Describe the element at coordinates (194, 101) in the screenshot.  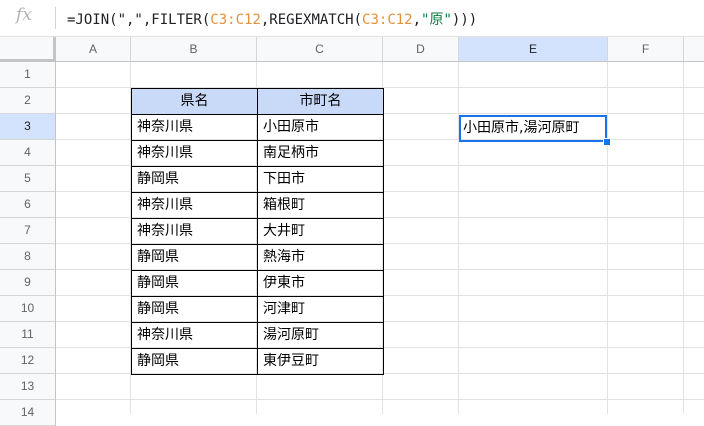
I see `table-header-prefecture: 県名` at that location.